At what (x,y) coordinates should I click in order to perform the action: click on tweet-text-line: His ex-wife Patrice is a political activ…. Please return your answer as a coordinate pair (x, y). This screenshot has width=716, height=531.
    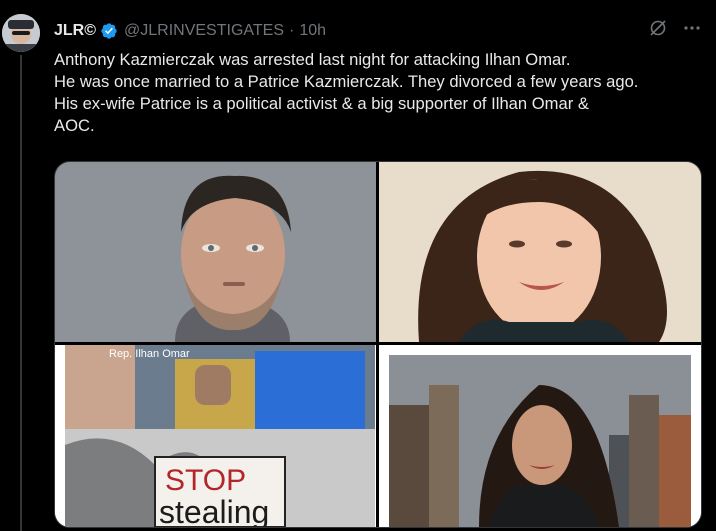
    Looking at the image, I should click on (321, 103).